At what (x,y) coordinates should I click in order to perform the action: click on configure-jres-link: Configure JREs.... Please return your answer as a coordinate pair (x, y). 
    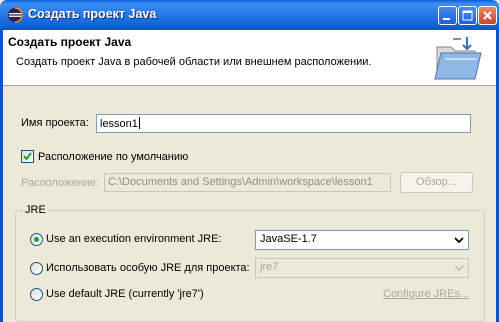
    Looking at the image, I should click on (426, 294).